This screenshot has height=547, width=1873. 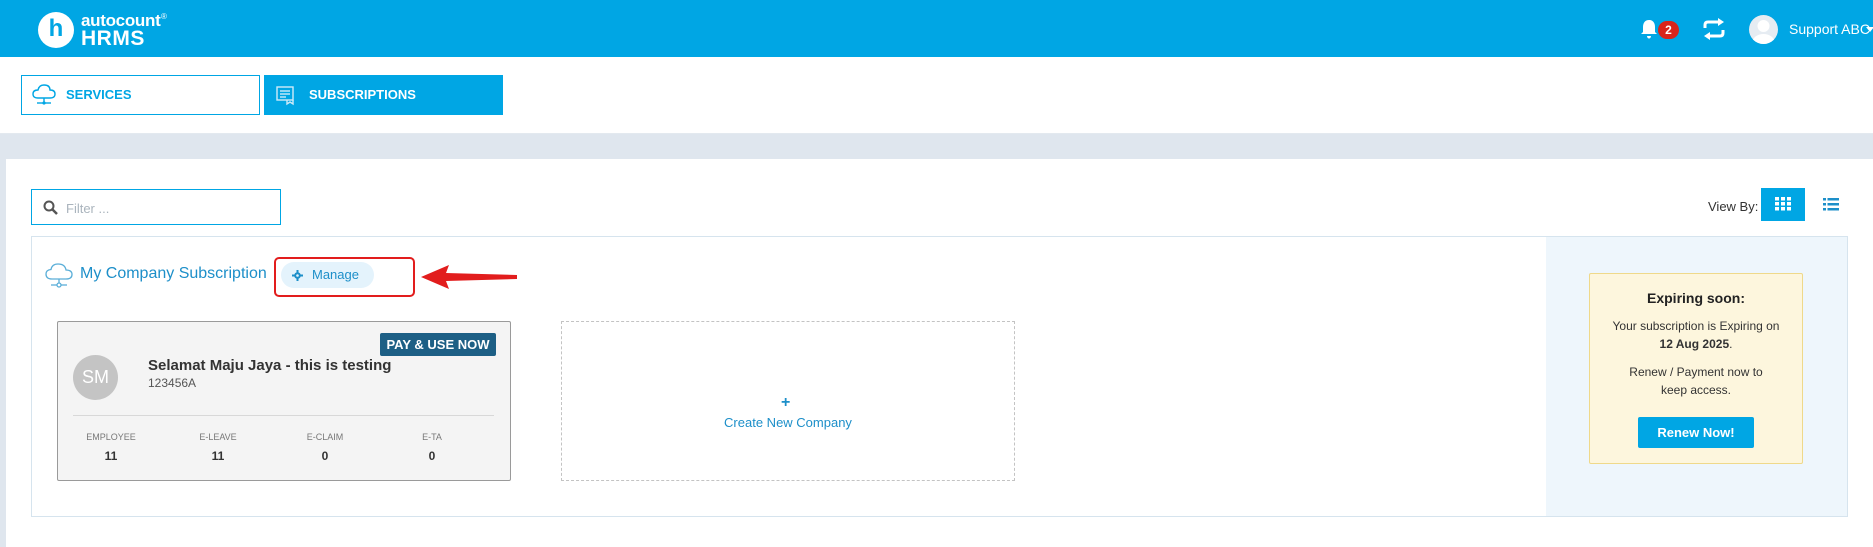 I want to click on view-grid-button, so click(x=1783, y=204).